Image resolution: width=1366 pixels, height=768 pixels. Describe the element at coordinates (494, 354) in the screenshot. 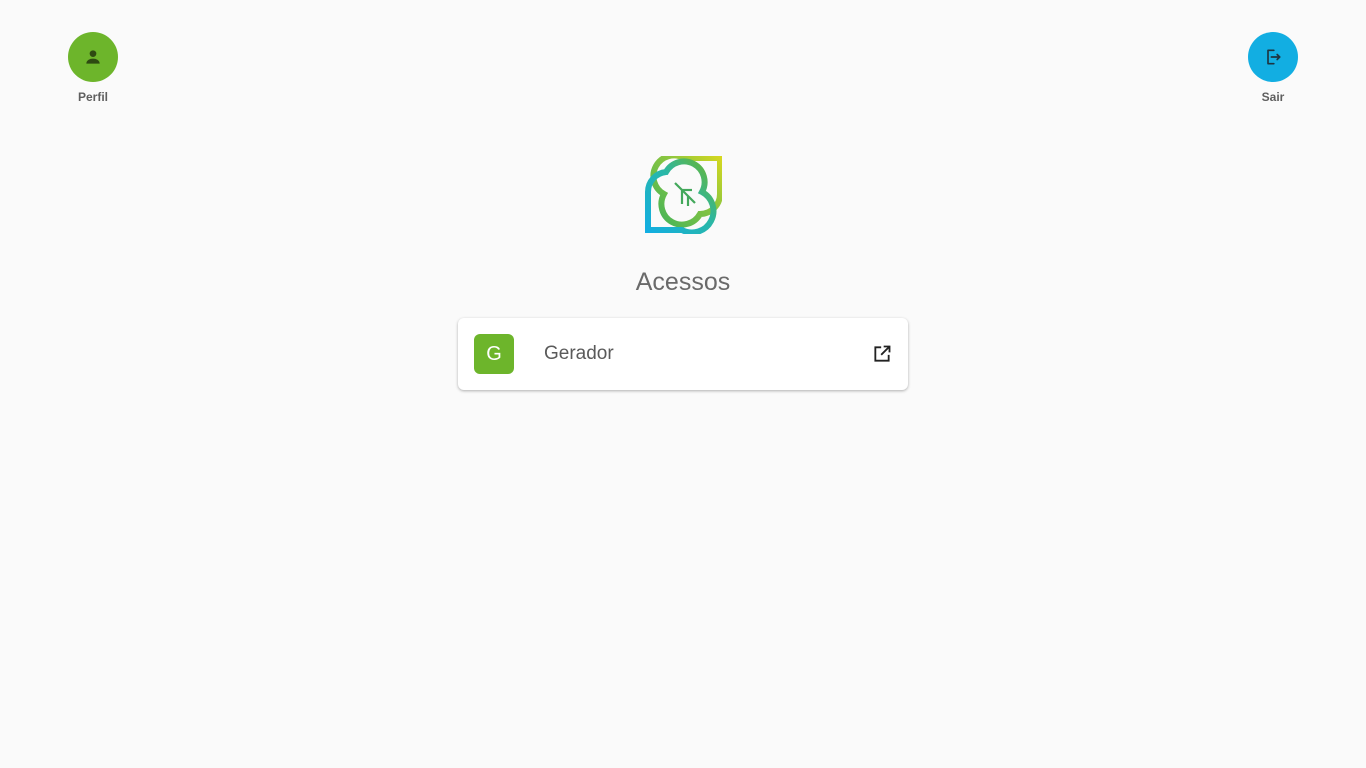

I see `app-avatar: G` at that location.